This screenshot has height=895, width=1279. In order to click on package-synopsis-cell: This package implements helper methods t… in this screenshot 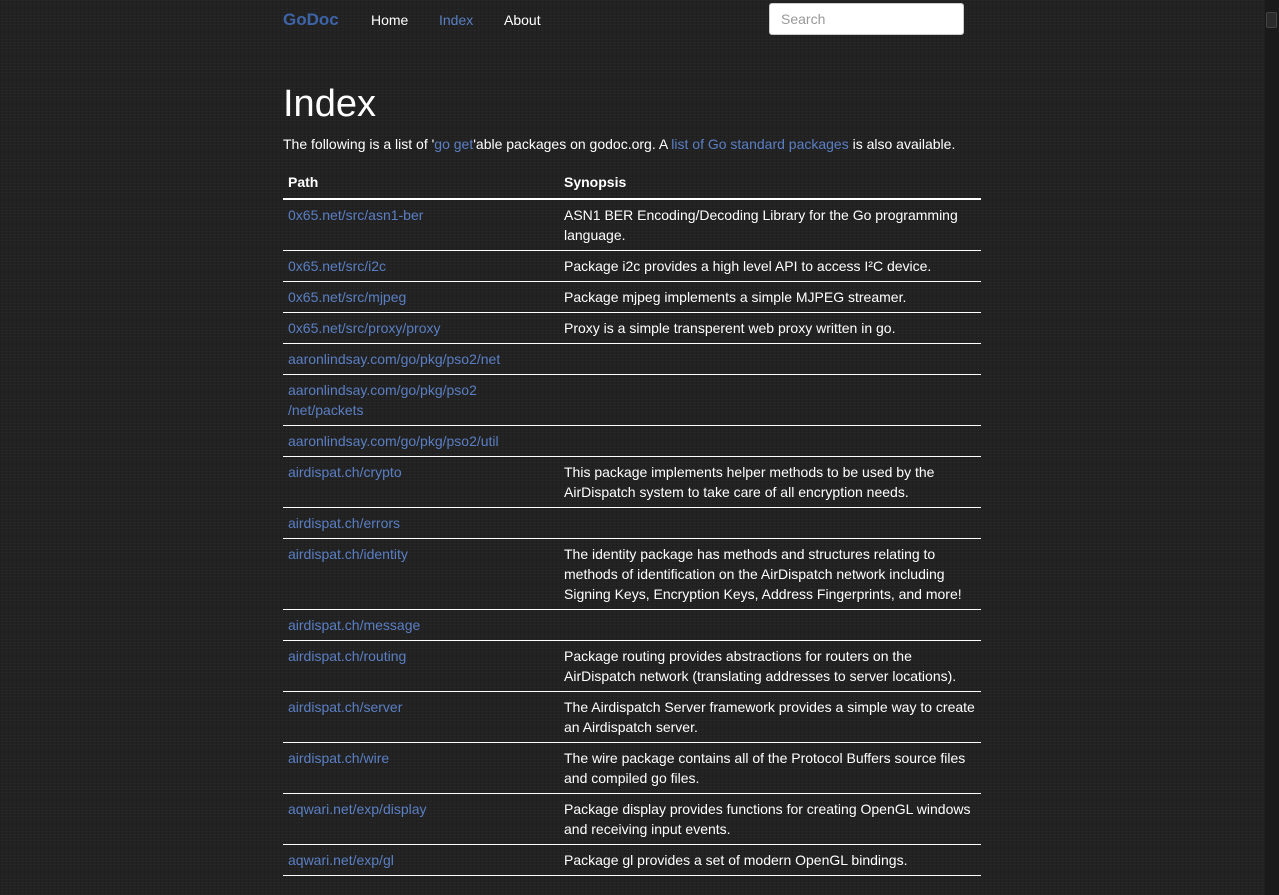, I will do `click(770, 482)`.